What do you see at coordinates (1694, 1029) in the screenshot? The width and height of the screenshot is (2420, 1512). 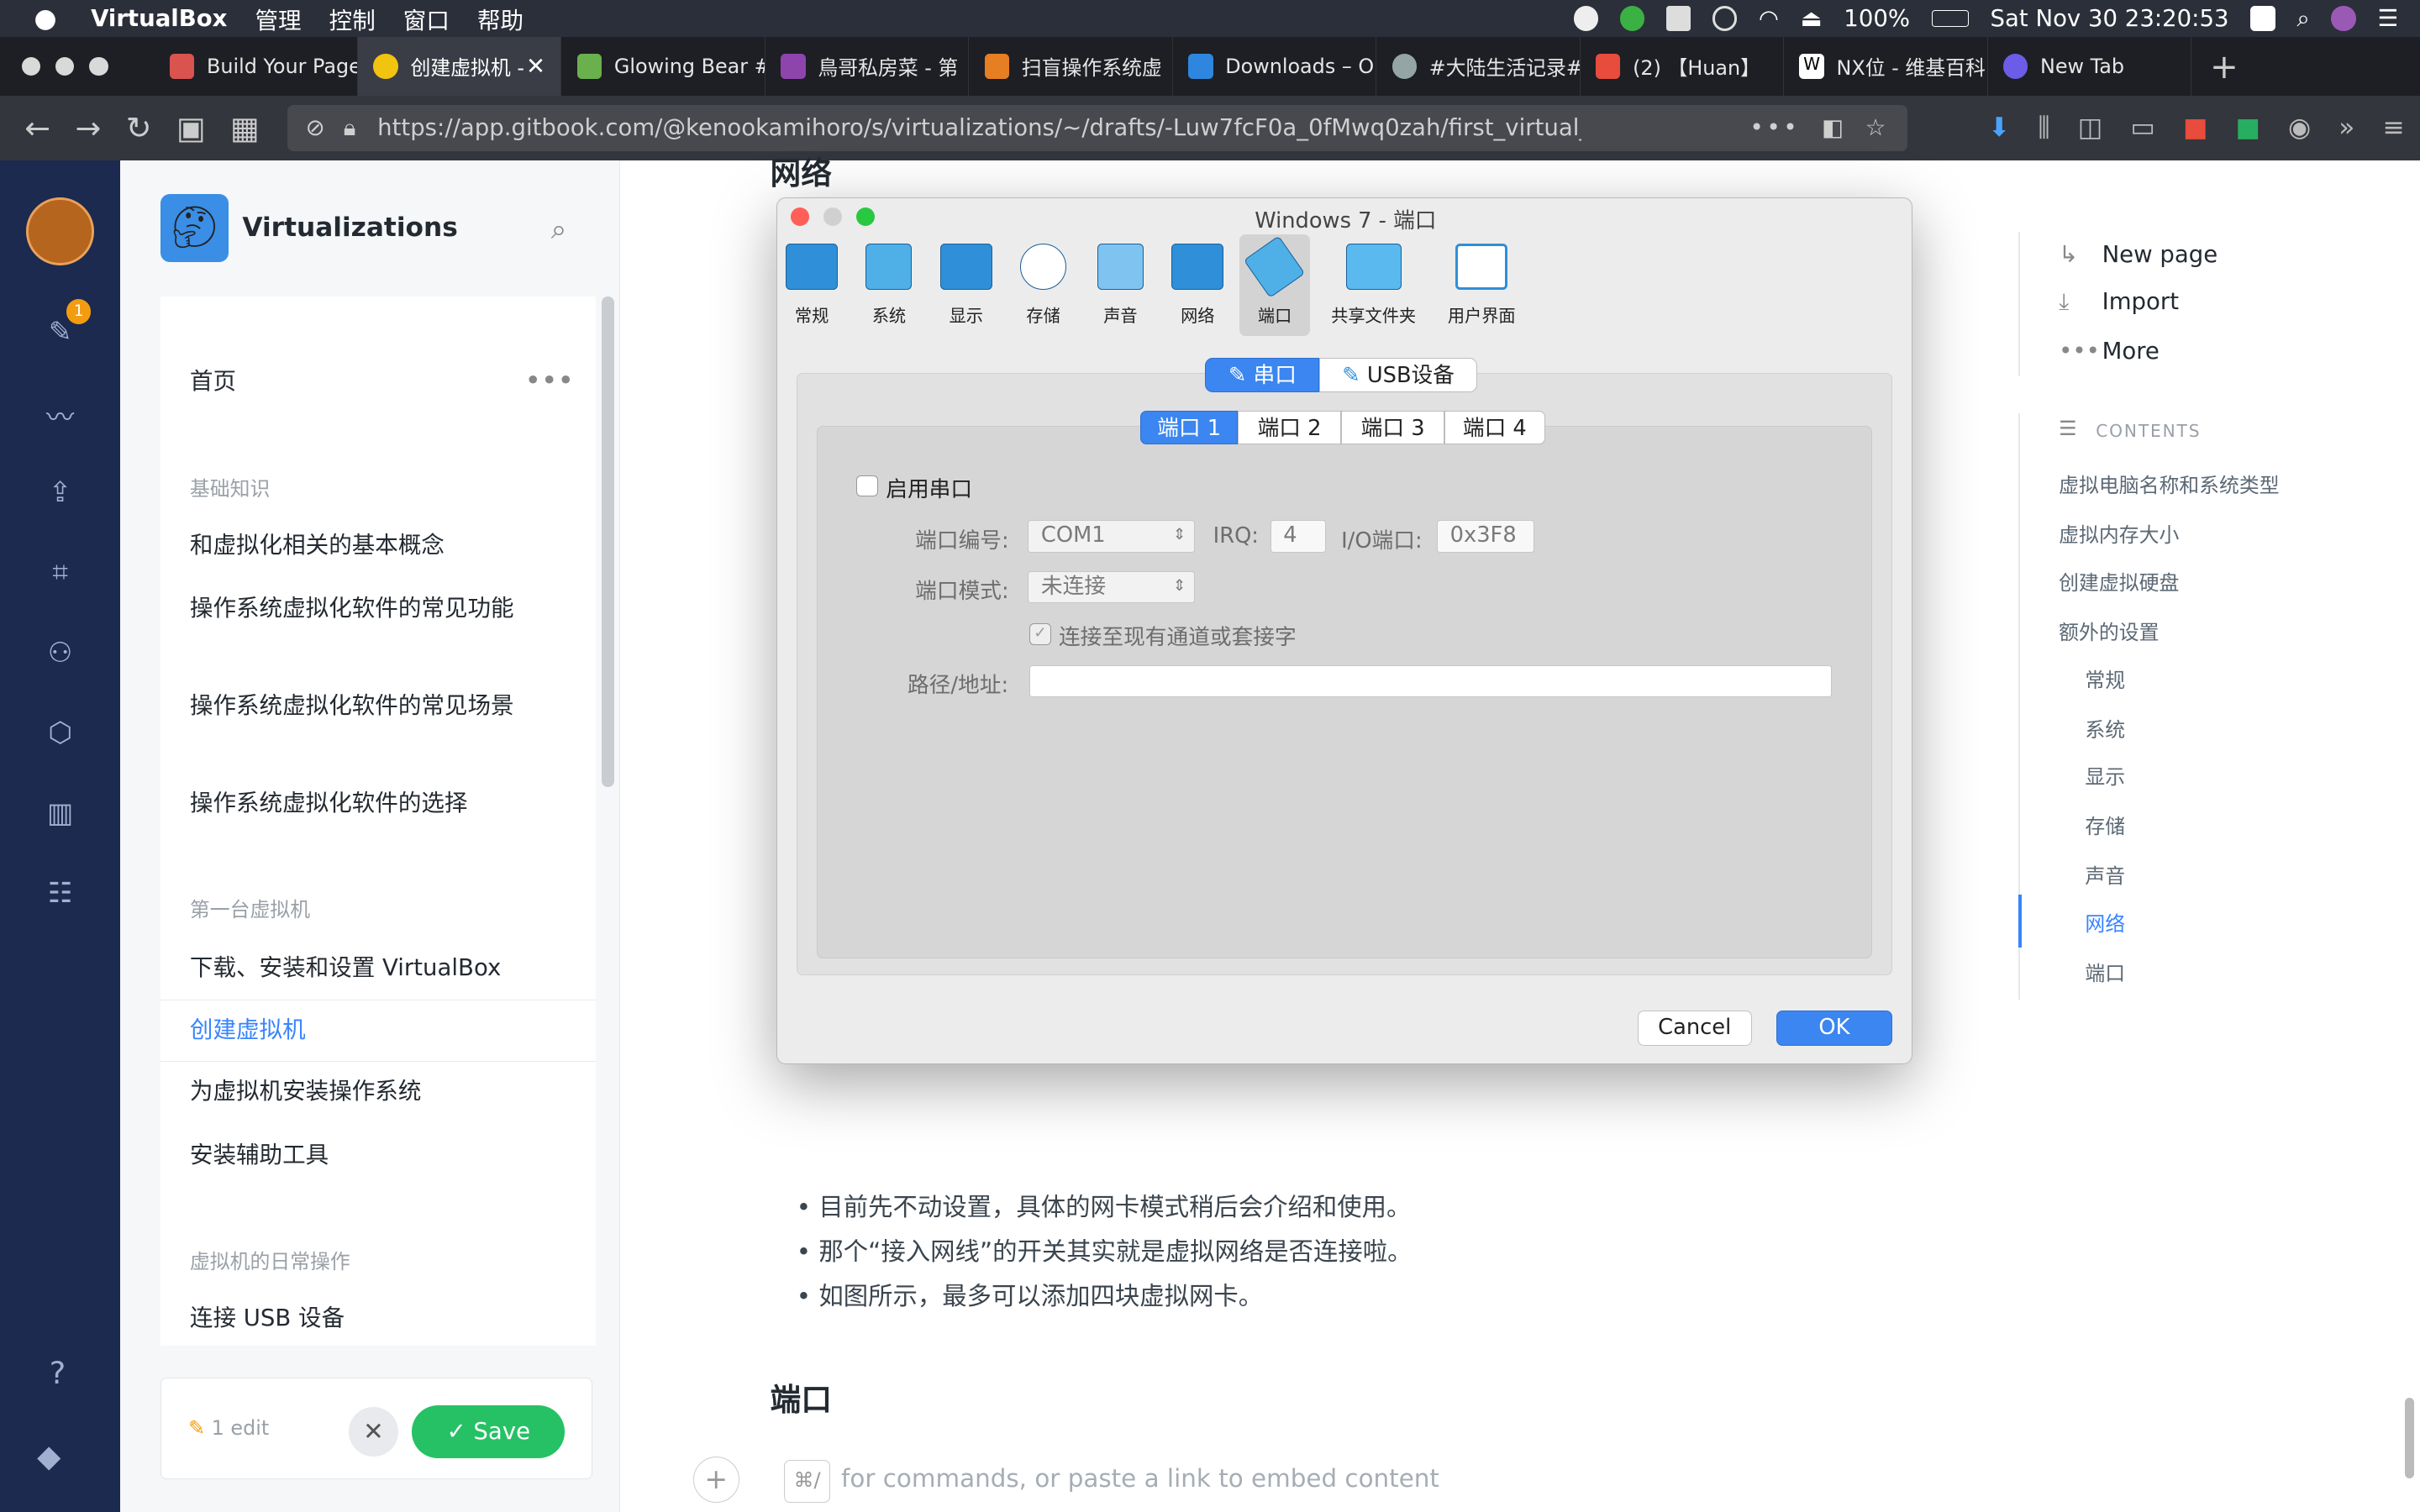 I see `cancel-button: Cancel` at bounding box center [1694, 1029].